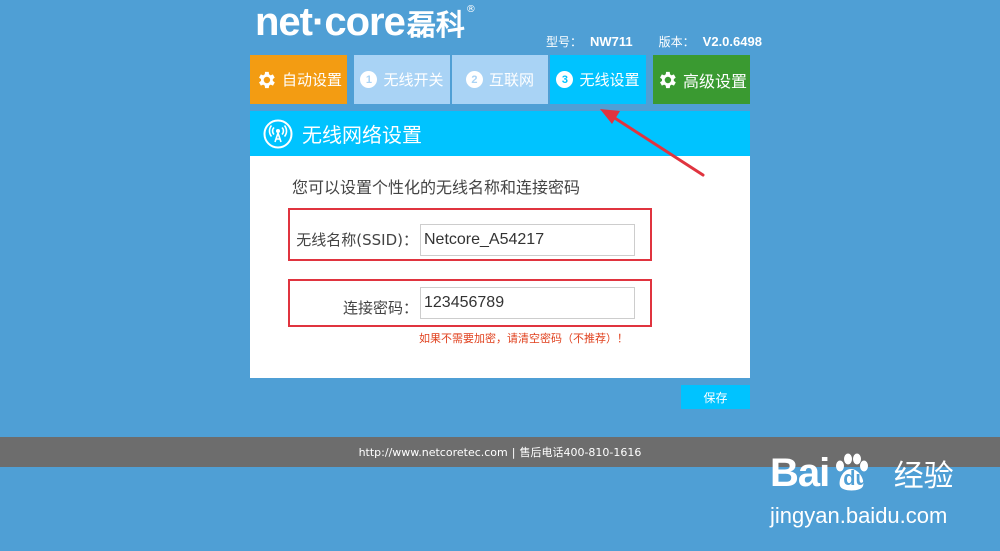 This screenshot has height=551, width=1000. I want to click on intro-text: 您可以设置个性化的无线名称和连接密码, so click(436, 187).